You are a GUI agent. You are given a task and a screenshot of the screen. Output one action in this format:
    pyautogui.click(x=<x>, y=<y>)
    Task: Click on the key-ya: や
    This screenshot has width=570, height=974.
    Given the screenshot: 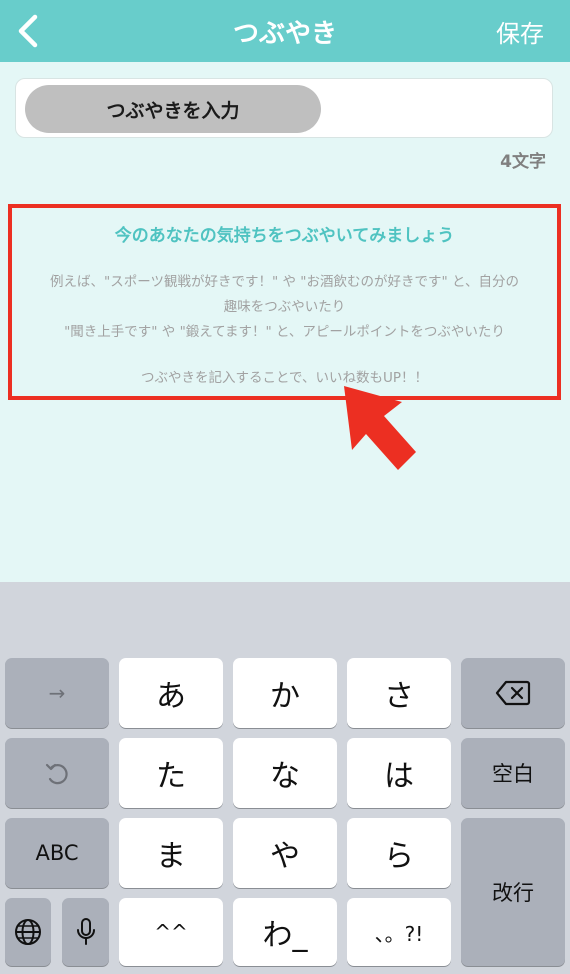 What is the action you would take?
    pyautogui.click(x=285, y=853)
    